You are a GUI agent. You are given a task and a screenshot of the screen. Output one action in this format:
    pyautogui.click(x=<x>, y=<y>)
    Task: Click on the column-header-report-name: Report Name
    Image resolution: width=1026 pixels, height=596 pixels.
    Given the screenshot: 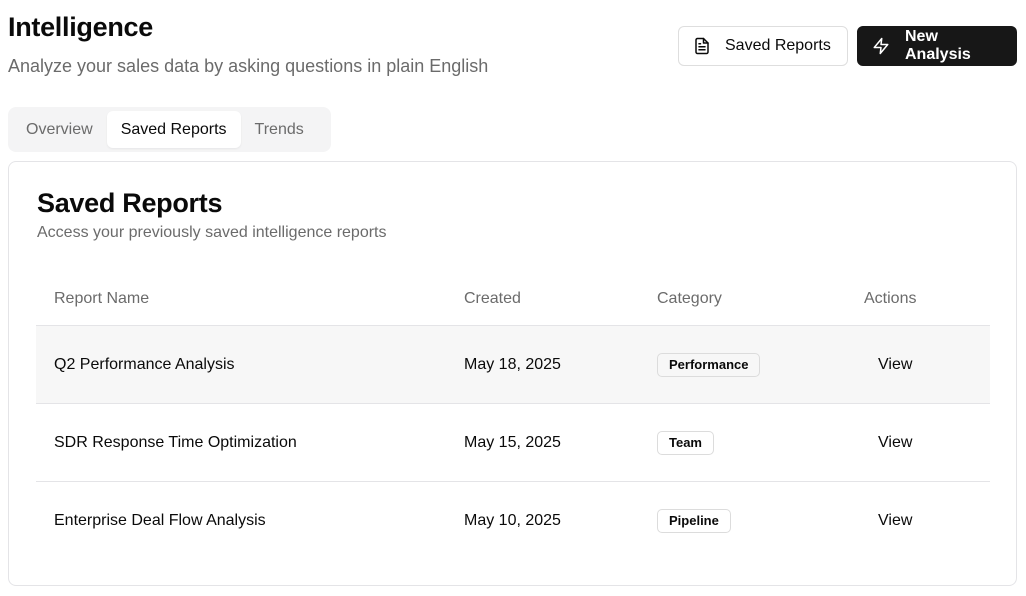 What is the action you would take?
    pyautogui.click(x=250, y=299)
    